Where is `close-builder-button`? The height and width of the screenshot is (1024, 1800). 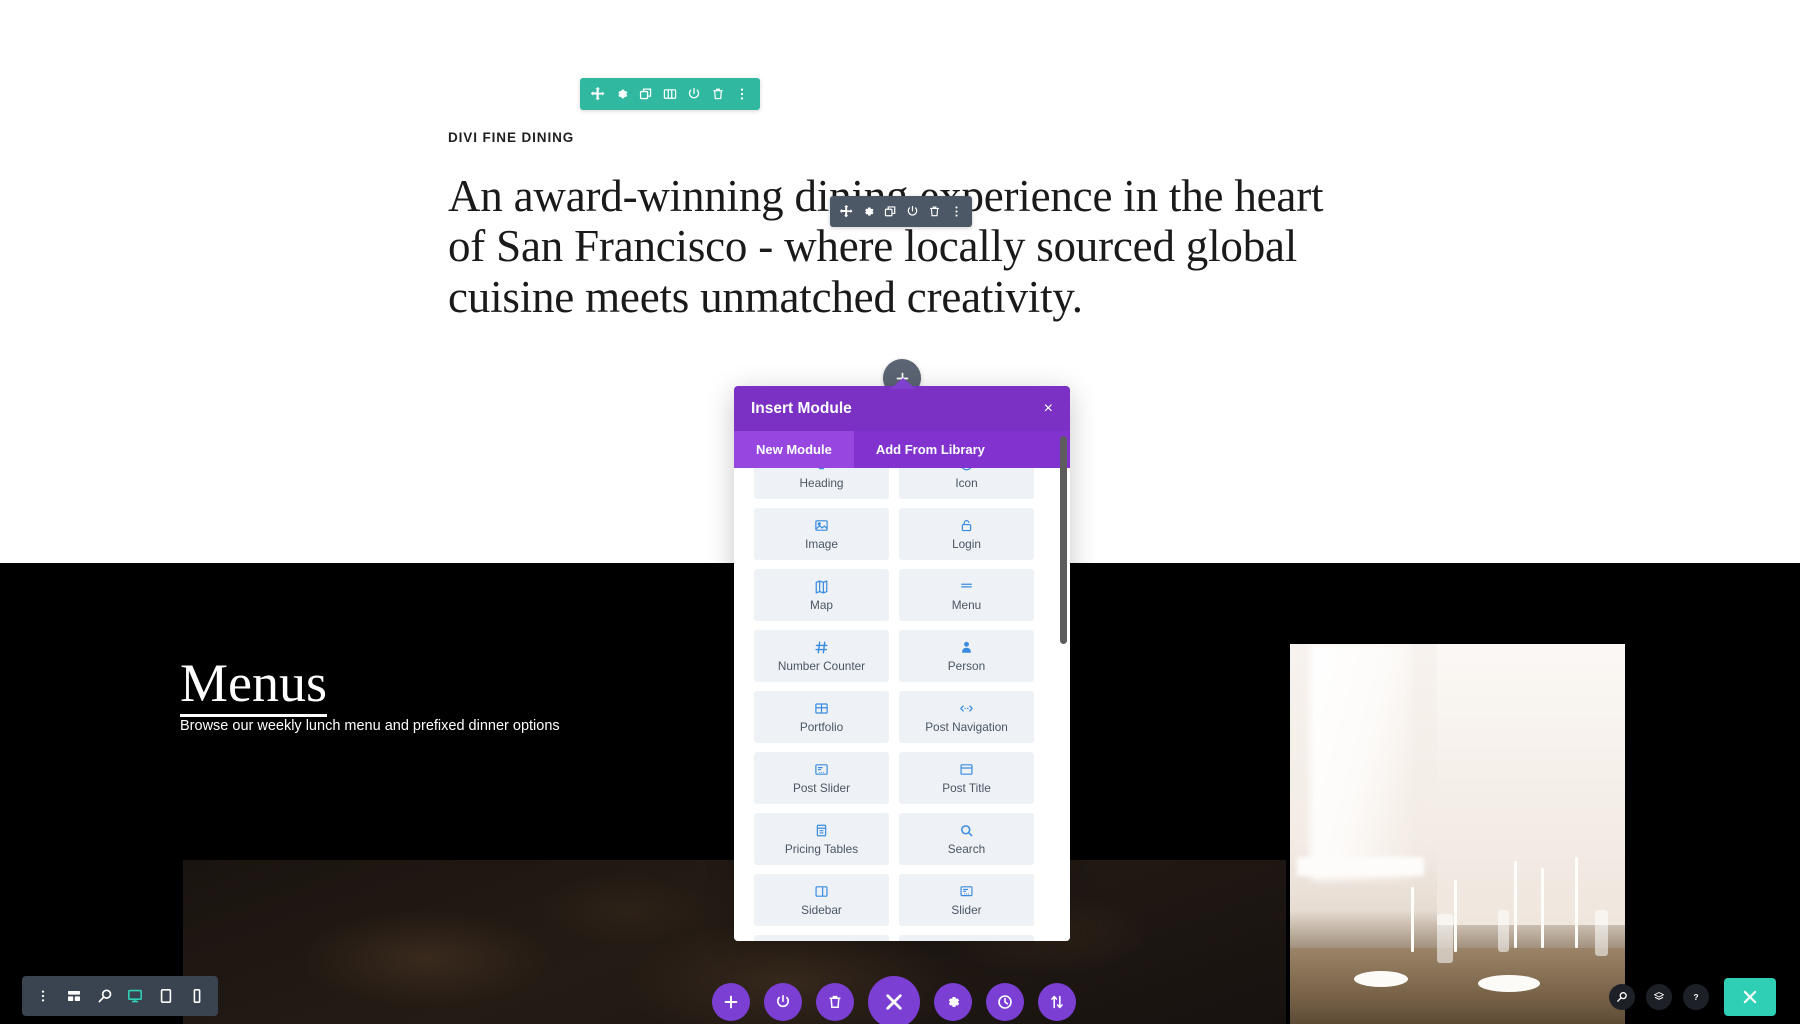
close-builder-button is located at coordinates (894, 1000).